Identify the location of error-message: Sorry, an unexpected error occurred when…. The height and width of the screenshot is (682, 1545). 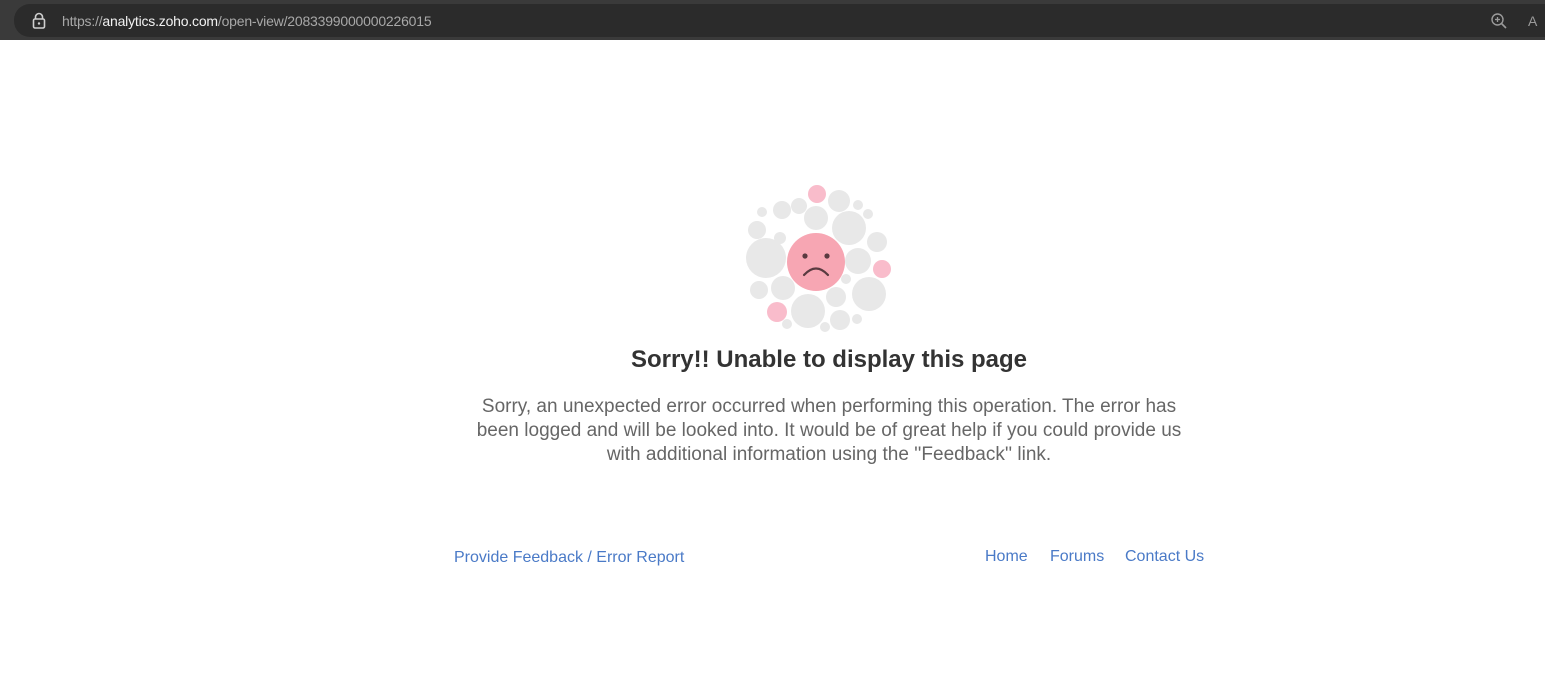
(829, 430).